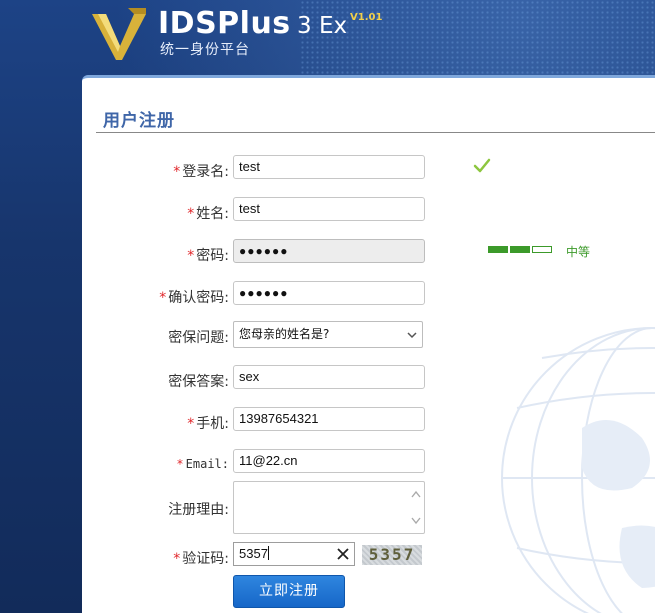 Image resolution: width=655 pixels, height=613 pixels. I want to click on security-question-select: 您母亲的姓名是?, so click(328, 334).